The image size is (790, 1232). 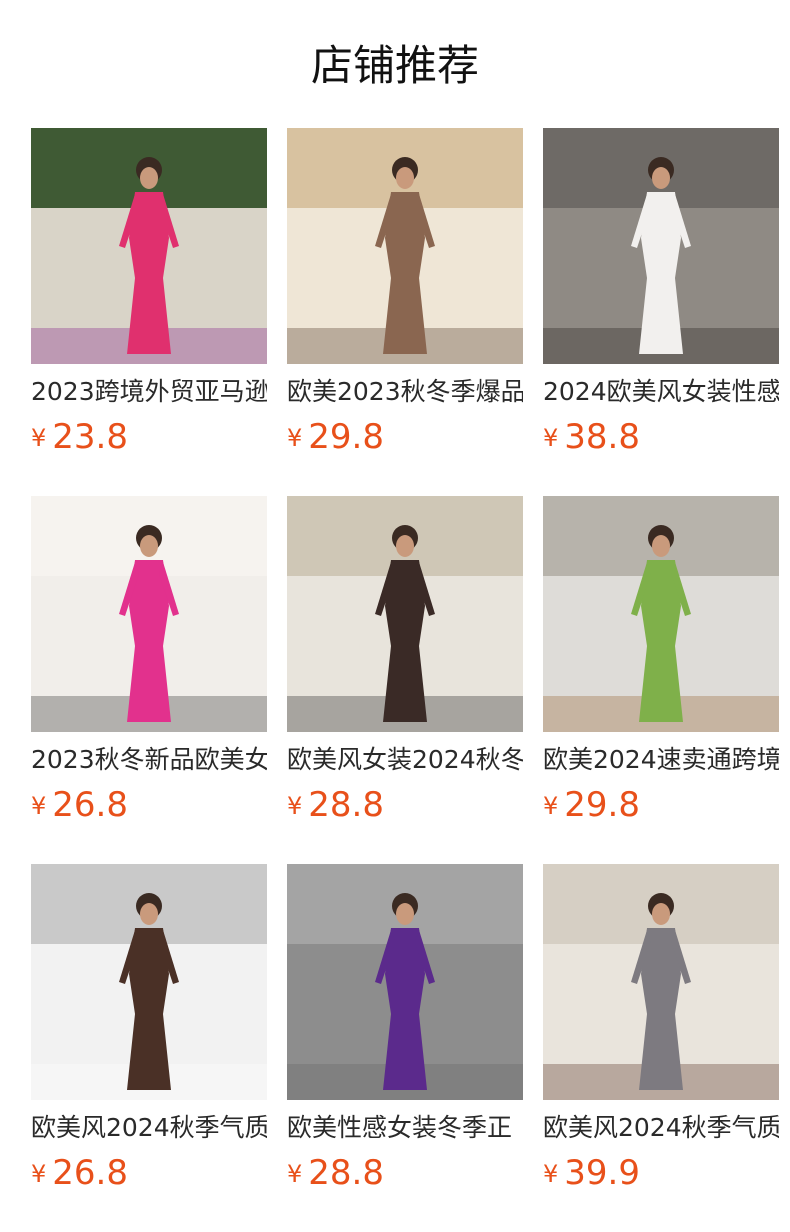 I want to click on product-card: 欧美2023秋冬季爆品 ¥29.8, so click(x=405, y=312).